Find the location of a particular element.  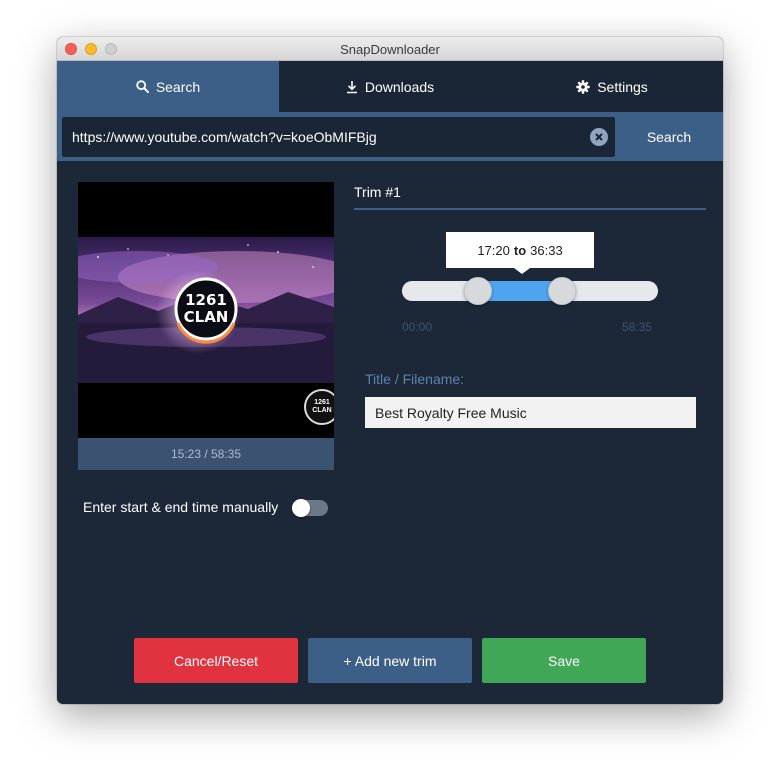

manual-time-toggle is located at coordinates (310, 508).